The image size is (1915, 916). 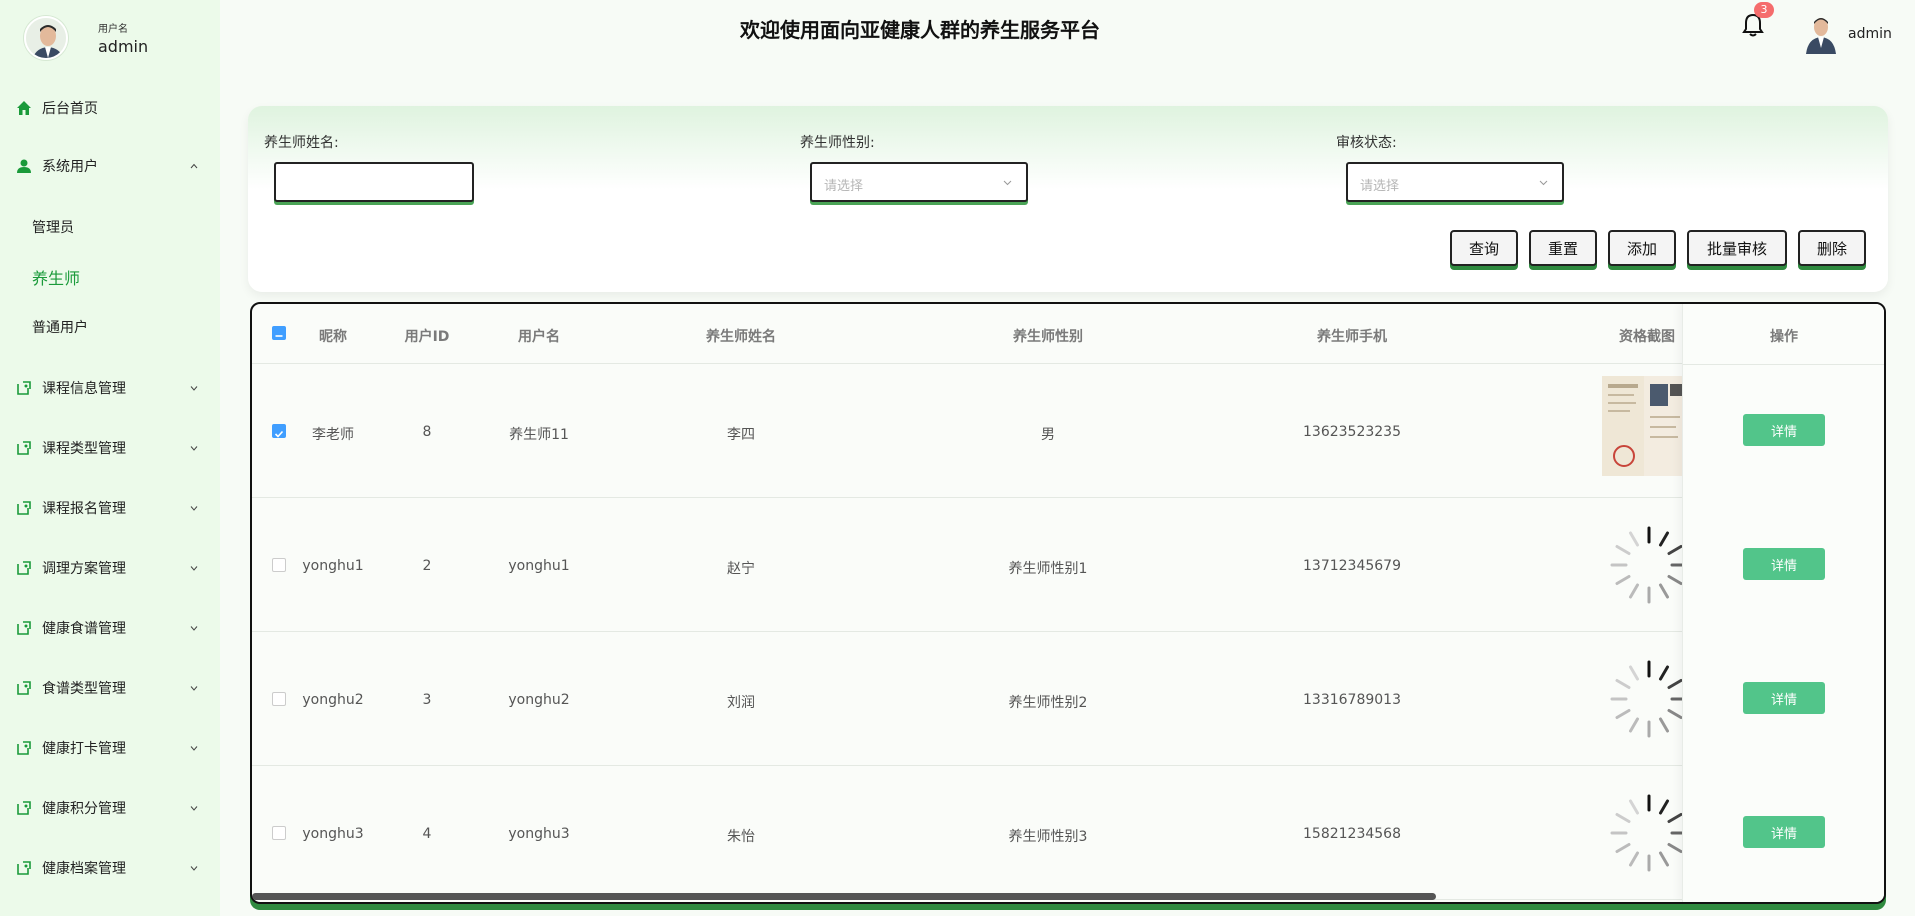 What do you see at coordinates (194, 166) in the screenshot?
I see `chevron-up-icon` at bounding box center [194, 166].